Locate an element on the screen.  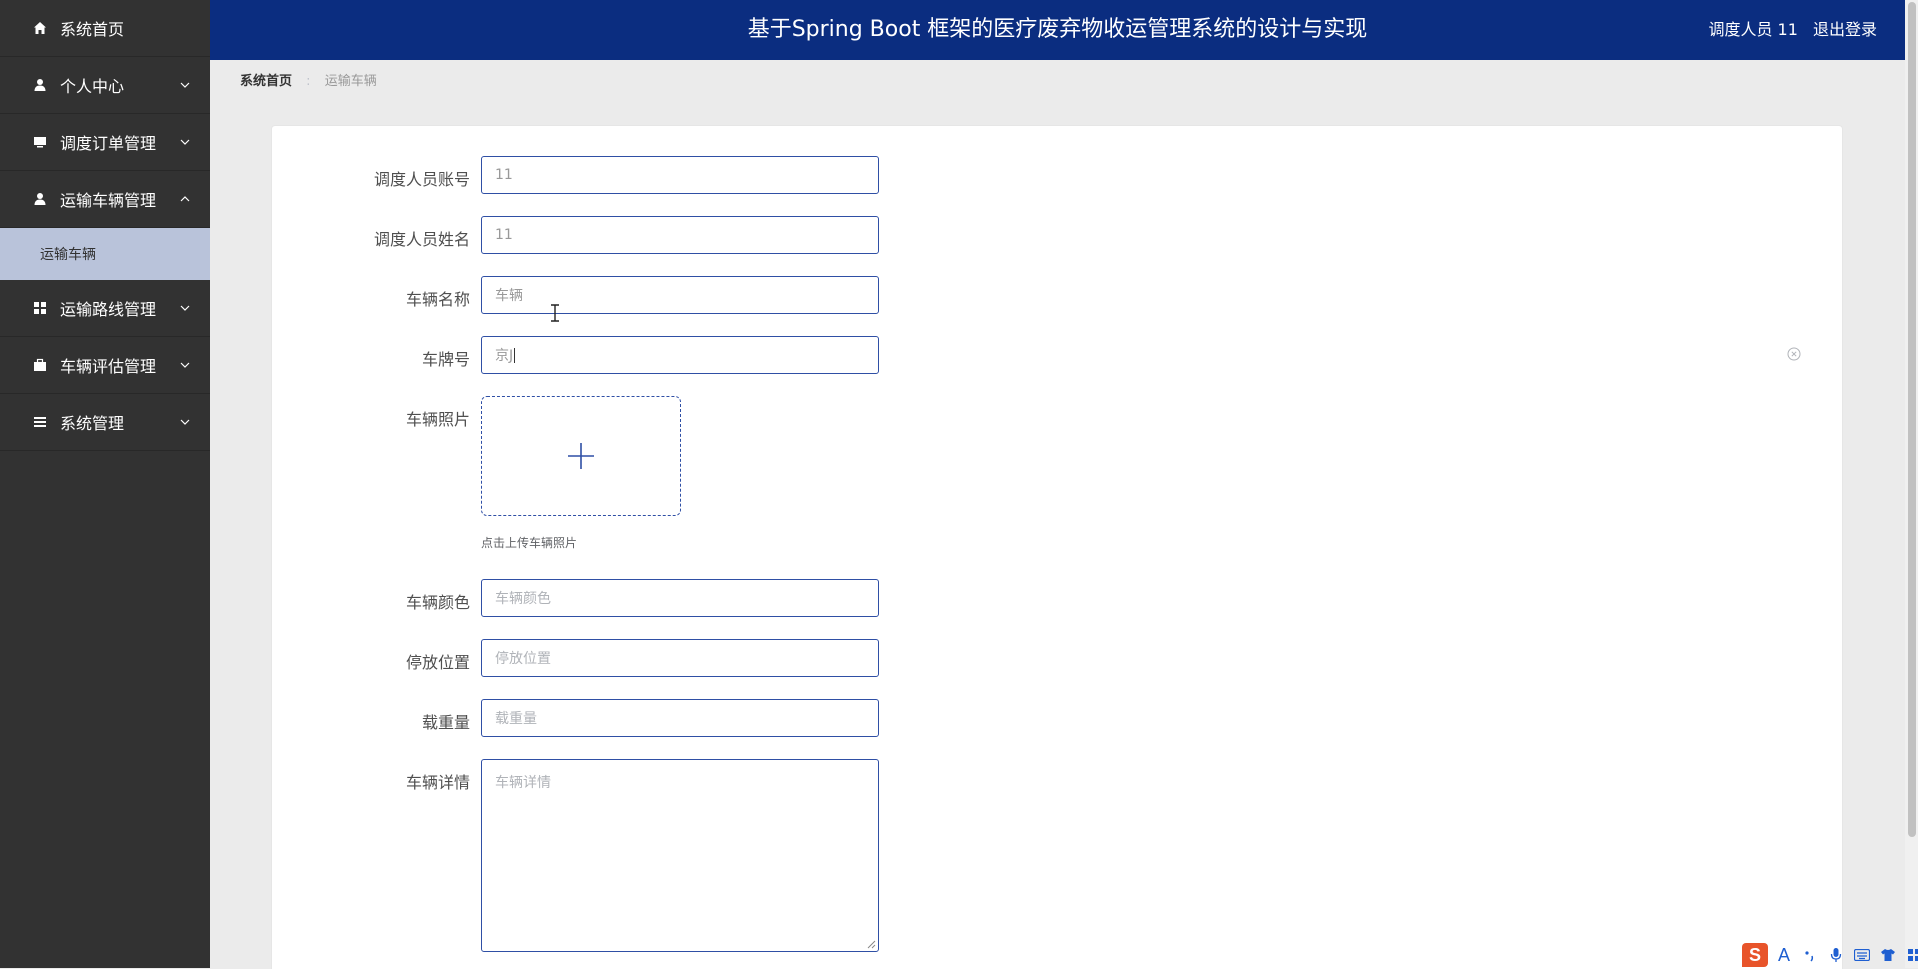
list-icon is located at coordinates (40, 422).